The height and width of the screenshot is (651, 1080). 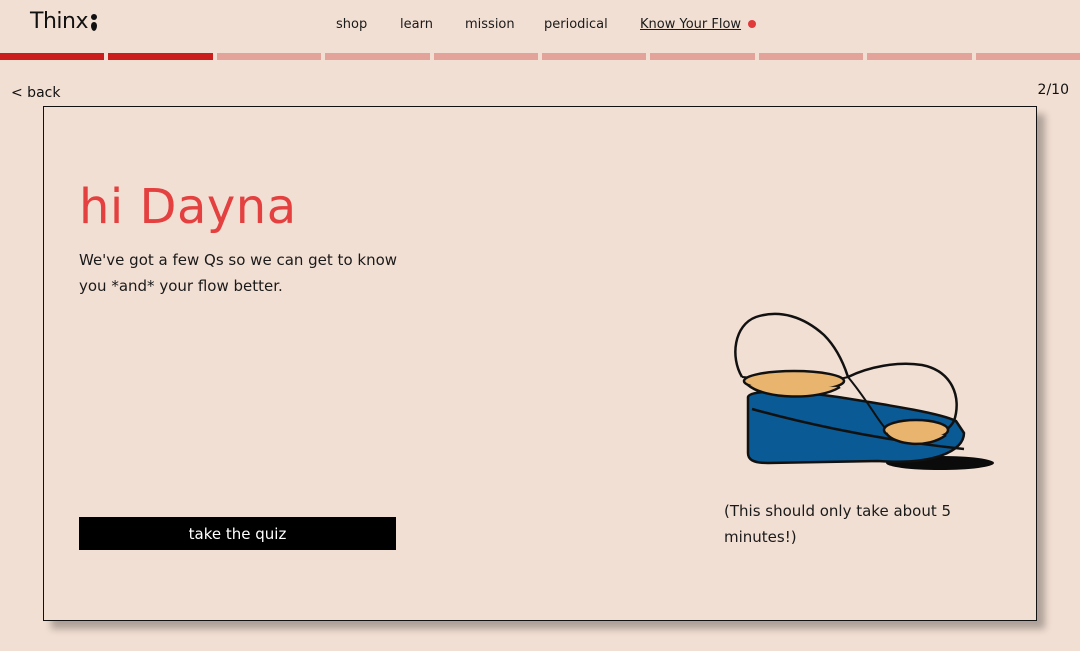 I want to click on hourglass-icon, so click(x=864, y=391).